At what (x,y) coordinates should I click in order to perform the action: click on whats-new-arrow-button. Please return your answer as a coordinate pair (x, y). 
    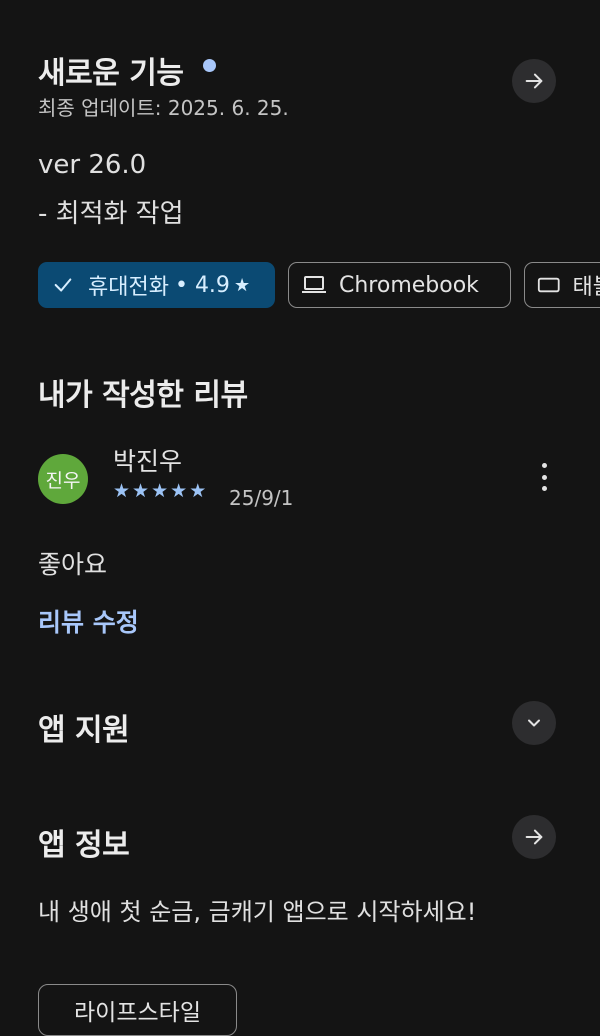
    Looking at the image, I should click on (534, 81).